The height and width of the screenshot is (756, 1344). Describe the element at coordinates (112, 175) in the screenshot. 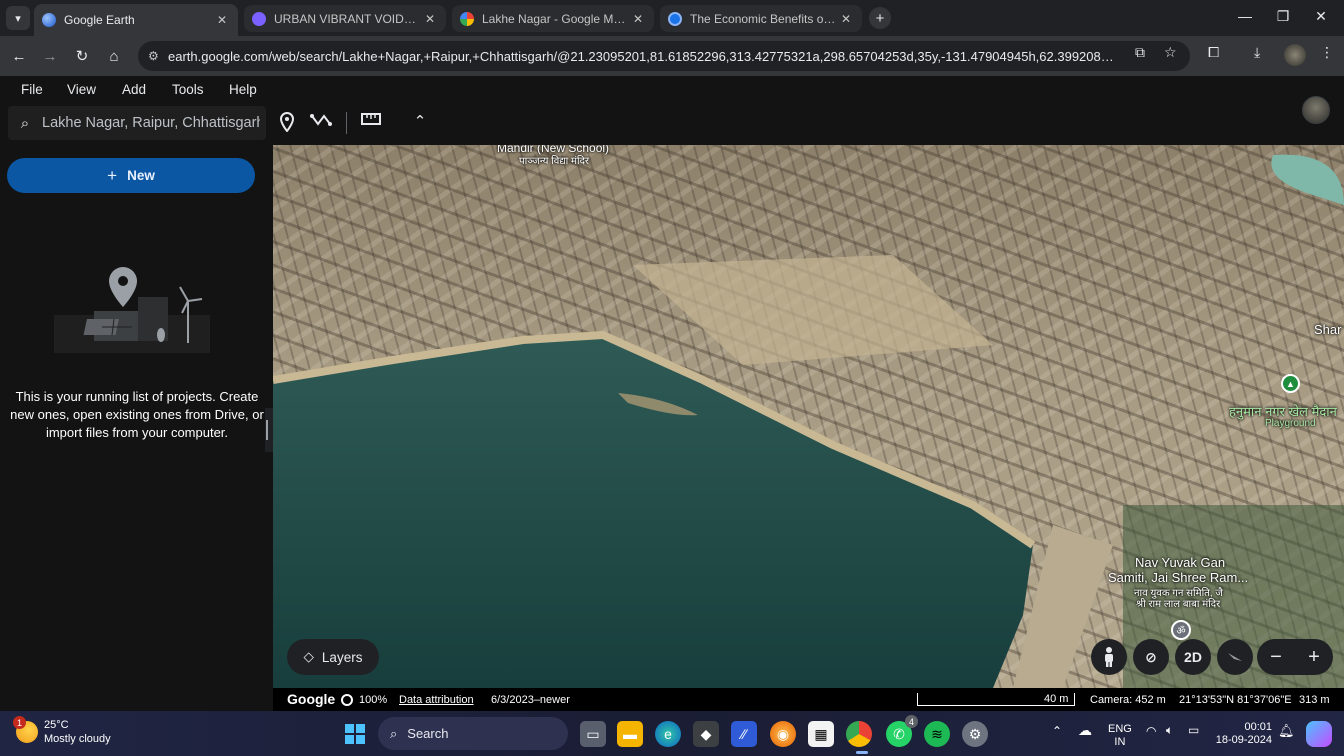

I see `plus-icon: +` at that location.